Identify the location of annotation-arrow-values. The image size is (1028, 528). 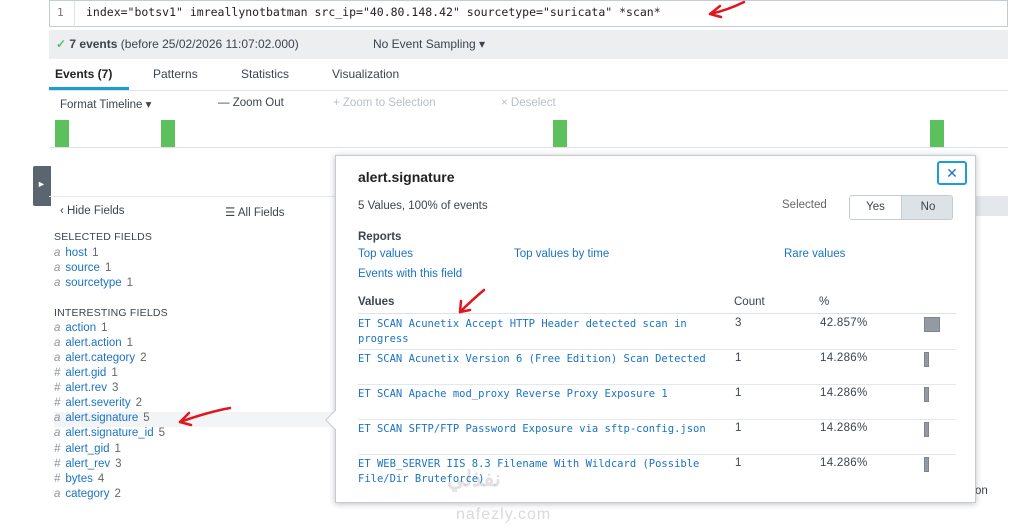
(472, 301).